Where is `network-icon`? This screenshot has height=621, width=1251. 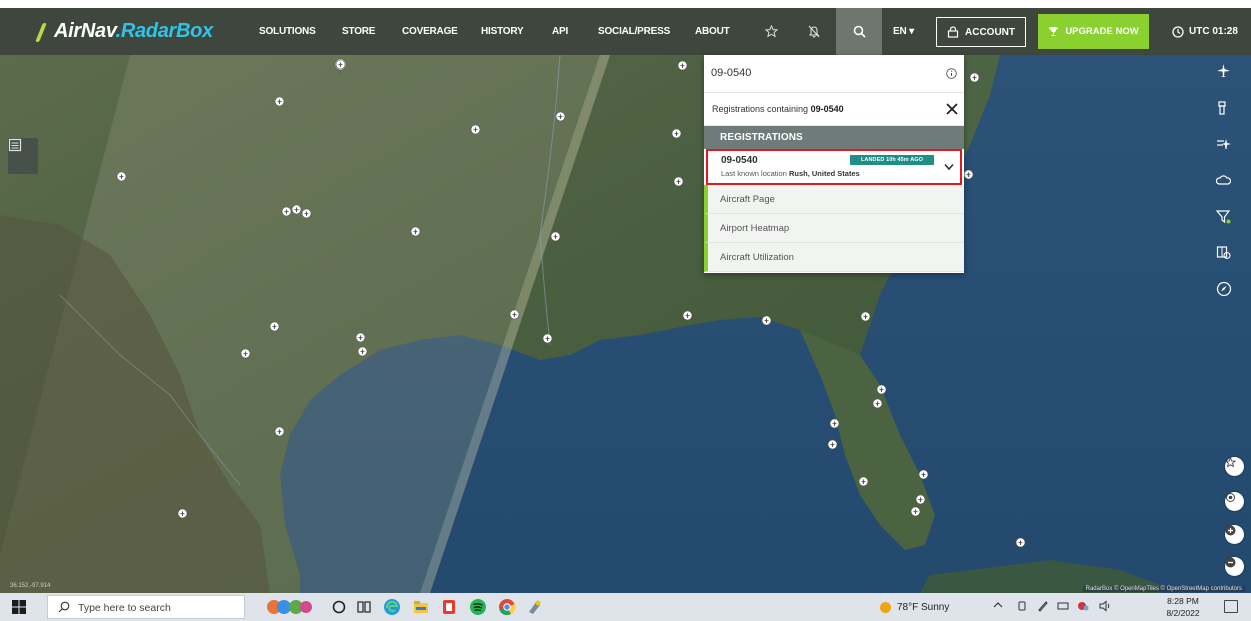
network-icon is located at coordinates (1063, 606).